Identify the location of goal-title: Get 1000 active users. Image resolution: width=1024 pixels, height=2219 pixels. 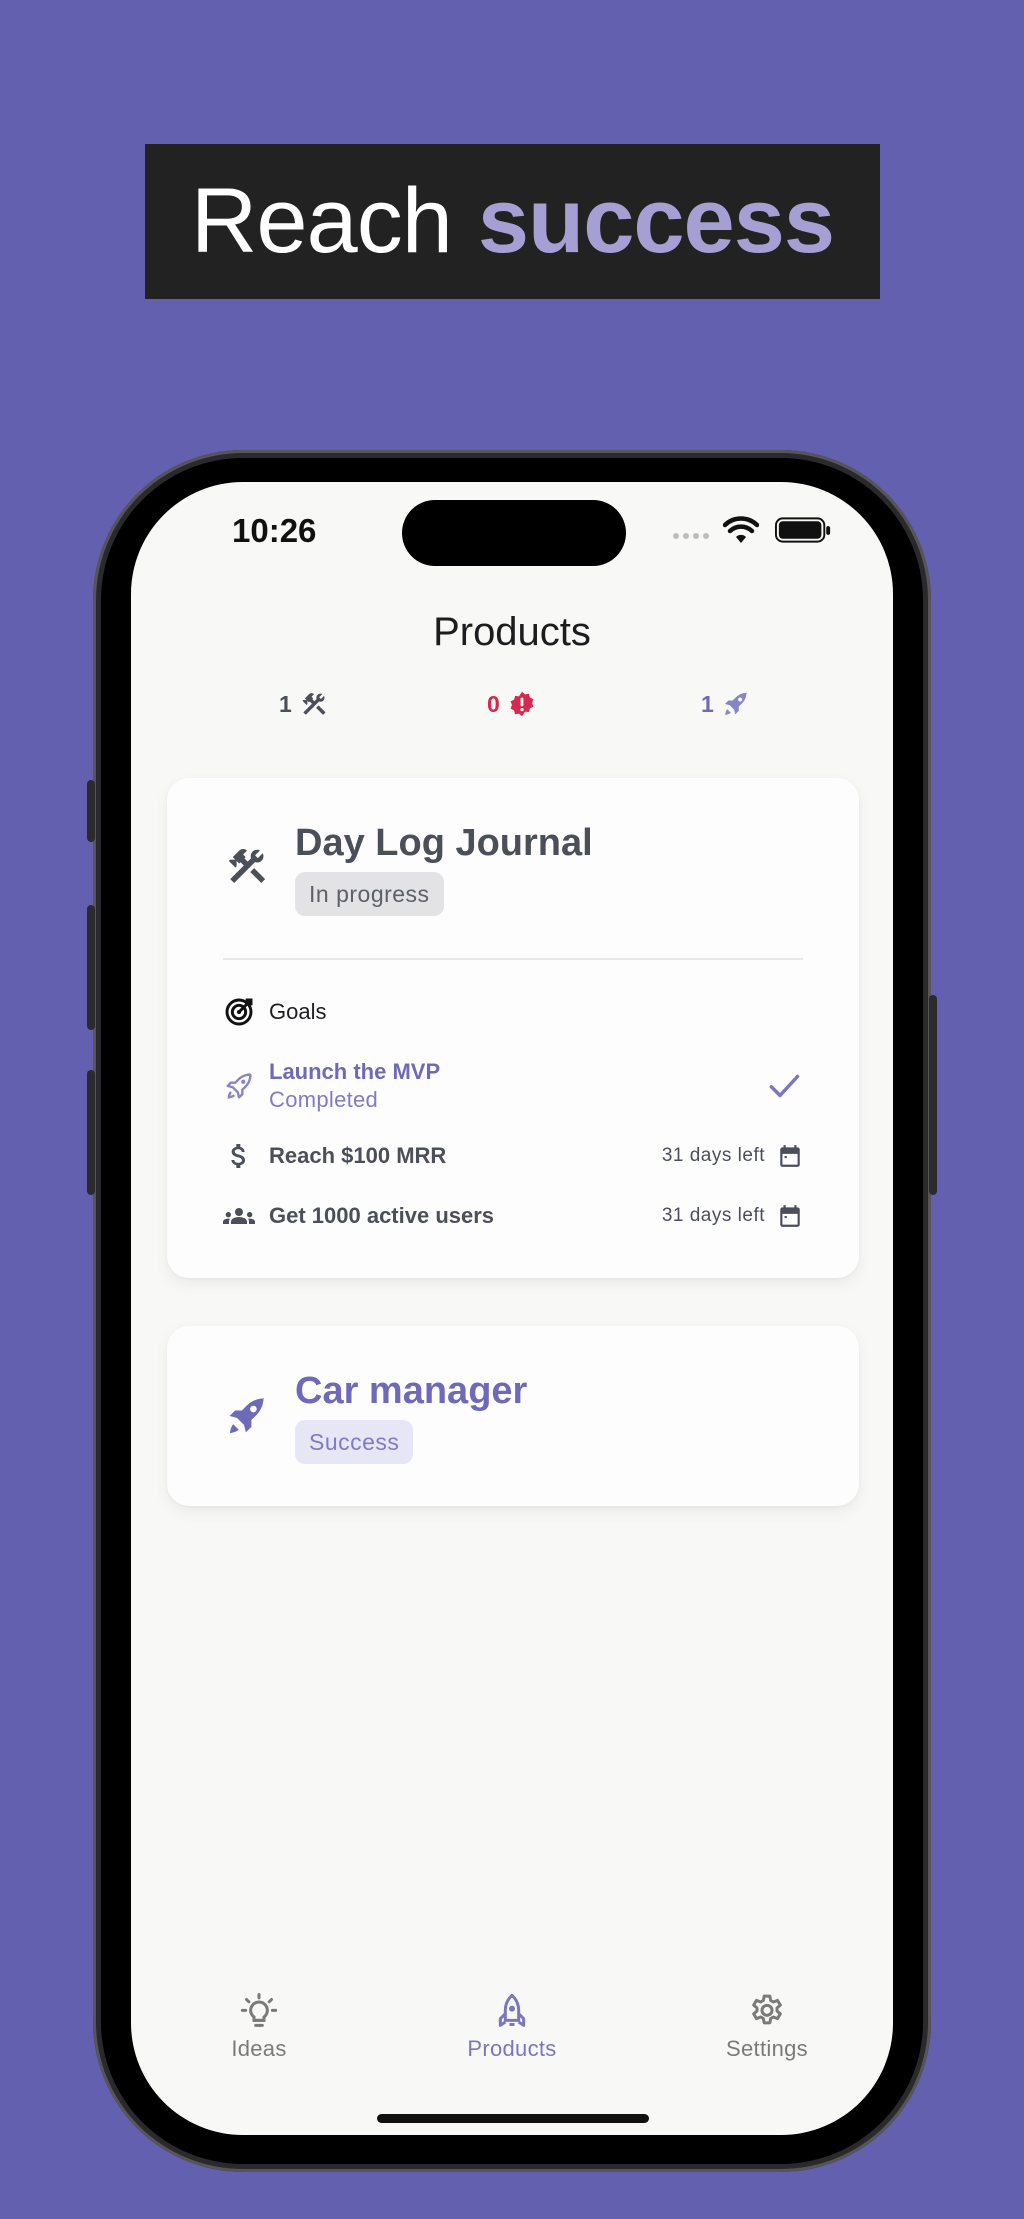
(382, 1215).